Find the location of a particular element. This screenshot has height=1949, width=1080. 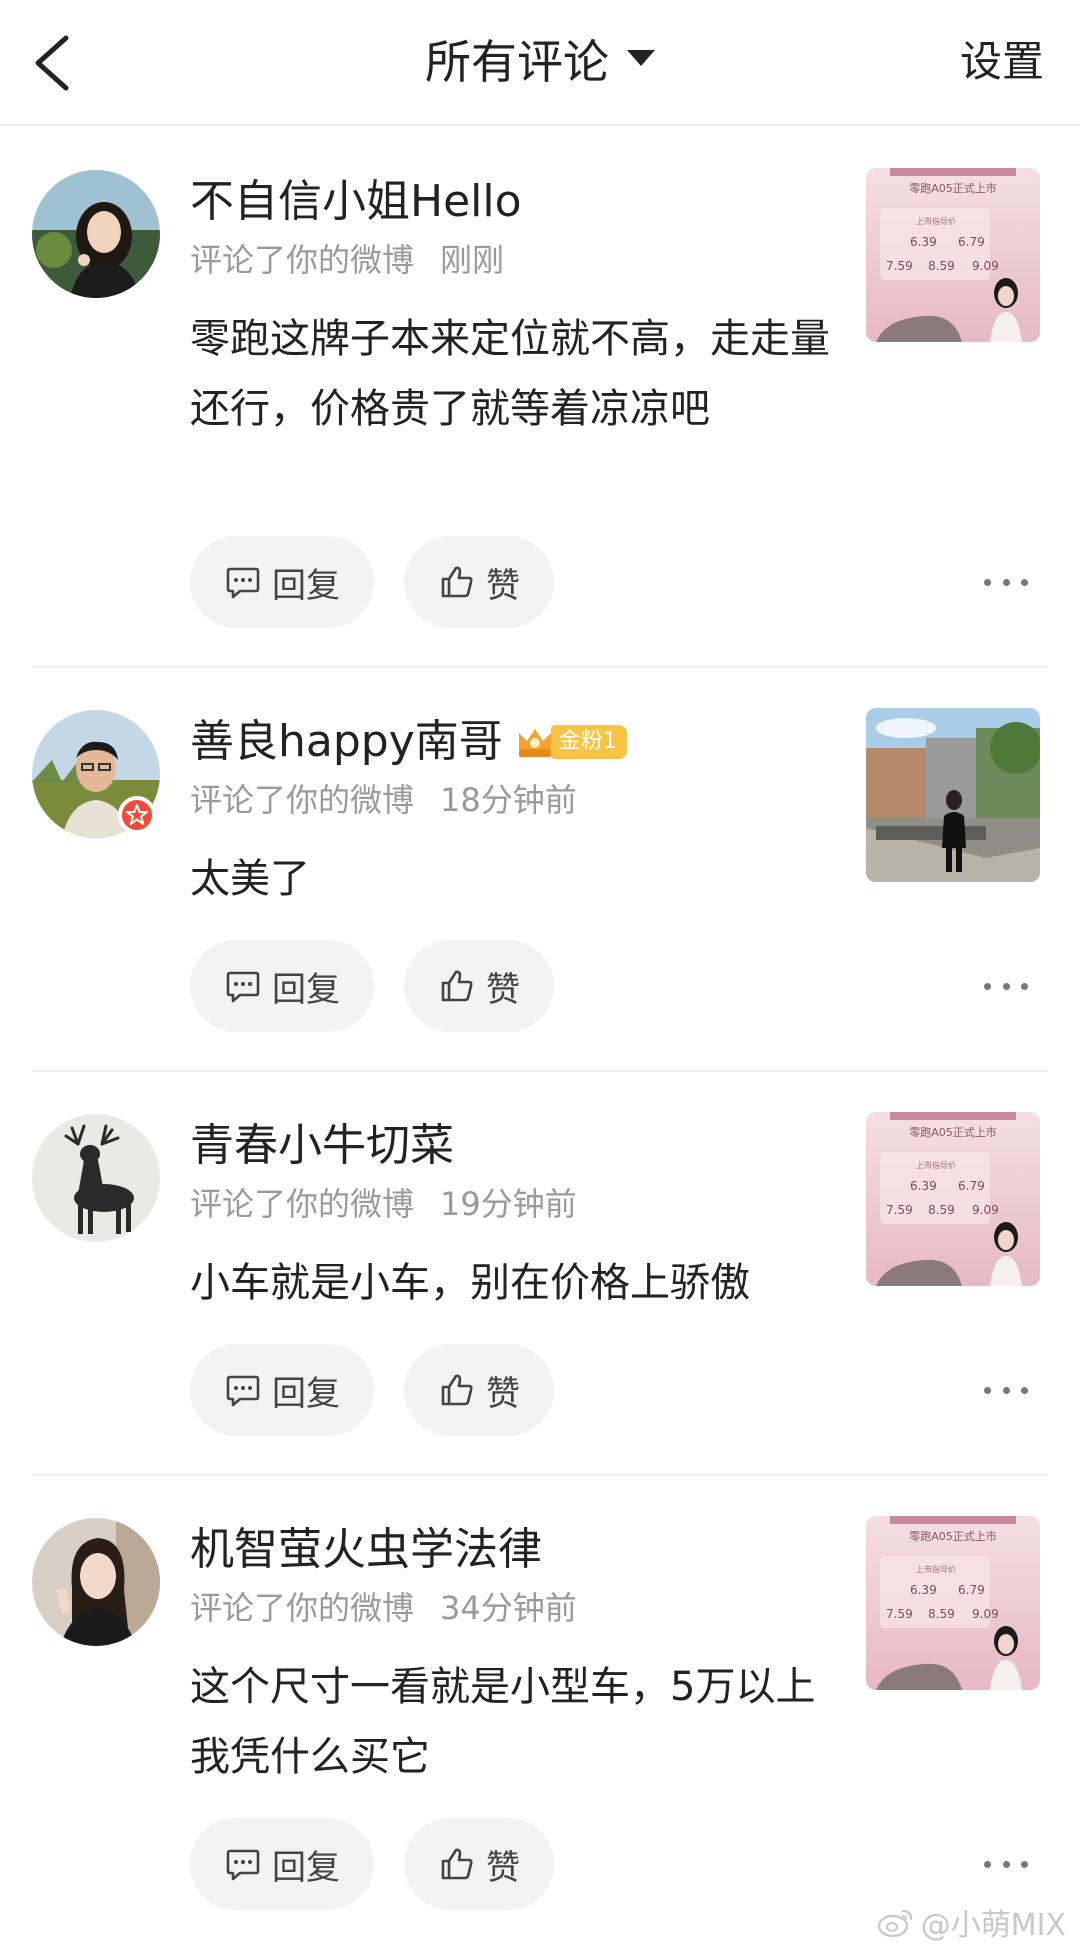

comment-text: 这个尺寸一看就是小型车，5万以上我凭什么买它 is located at coordinates (510, 1722).